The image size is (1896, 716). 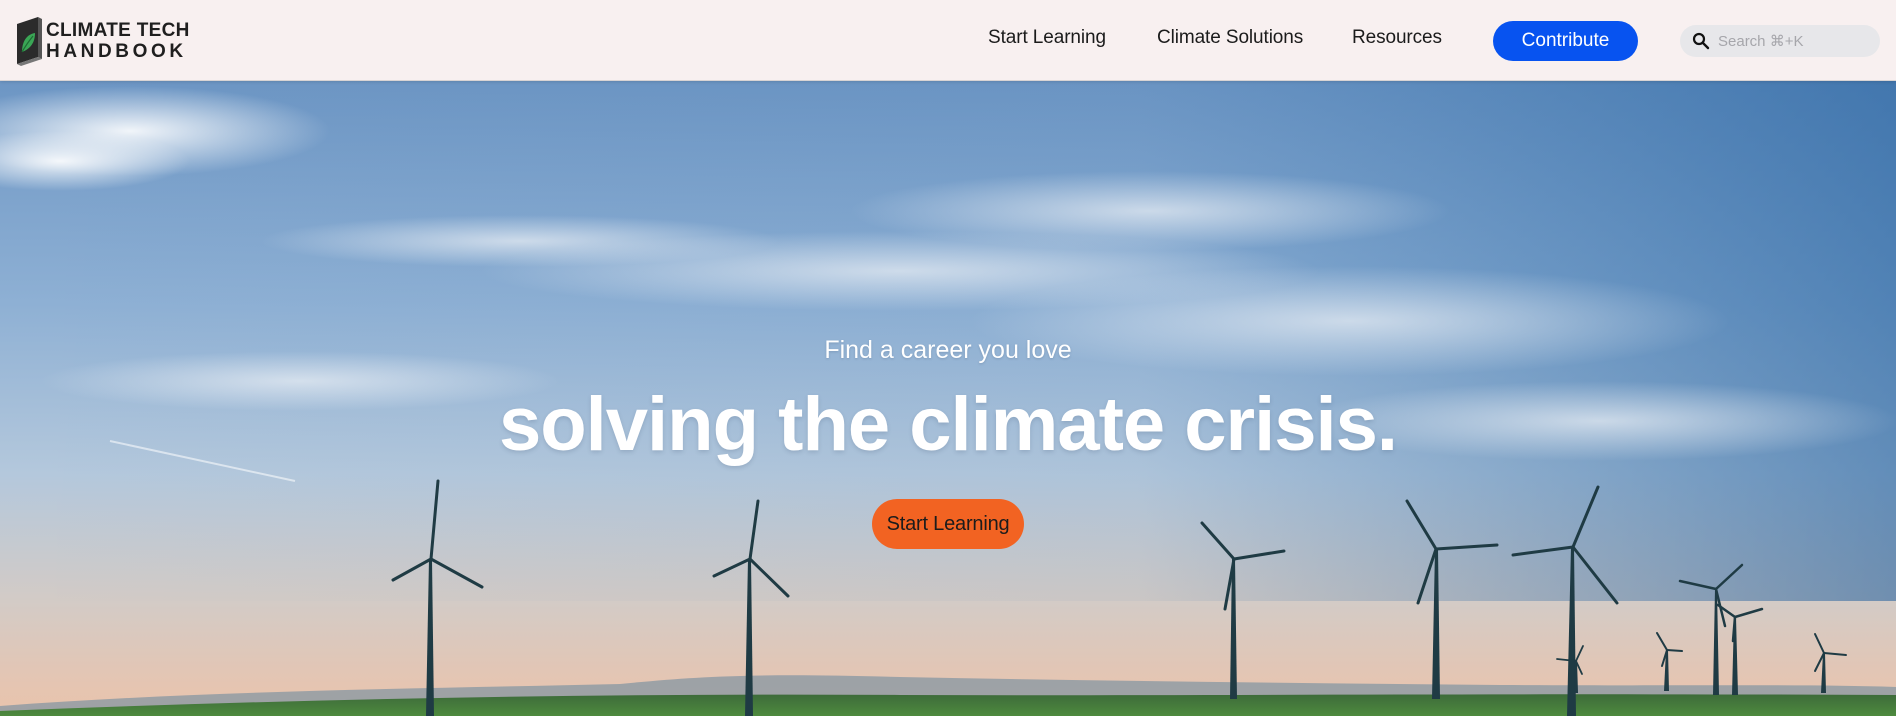 What do you see at coordinates (1047, 38) in the screenshot?
I see `nav-start-learning: Start Learning` at bounding box center [1047, 38].